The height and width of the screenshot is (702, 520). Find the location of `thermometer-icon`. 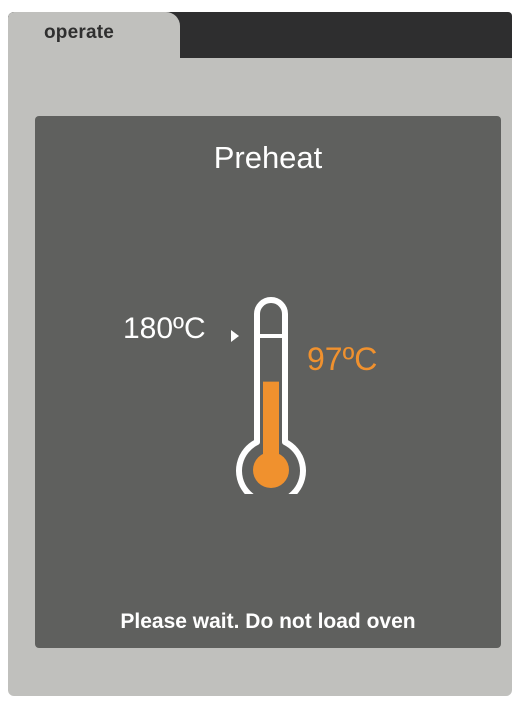

thermometer-icon is located at coordinates (268, 395).